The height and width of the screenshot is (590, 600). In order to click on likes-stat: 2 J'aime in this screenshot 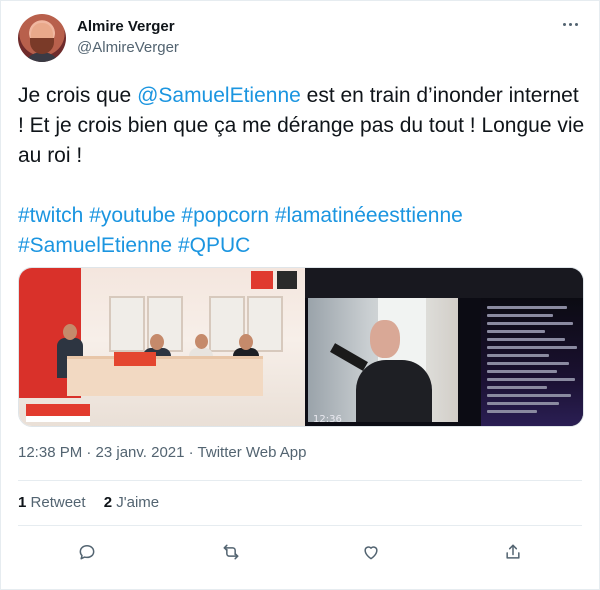, I will do `click(131, 502)`.